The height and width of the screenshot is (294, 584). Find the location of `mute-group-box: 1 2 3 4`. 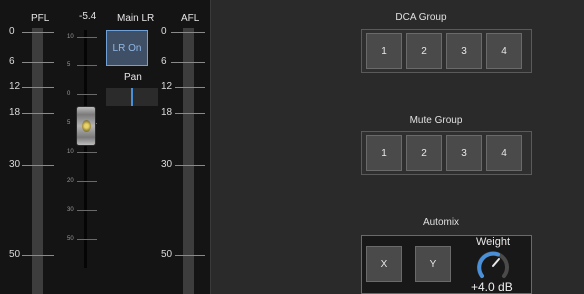

mute-group-box: 1 2 3 4 is located at coordinates (446, 153).